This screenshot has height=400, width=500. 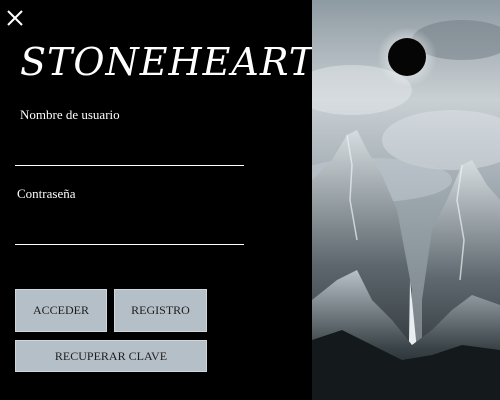 I want to click on password-label: Contraseña, so click(x=46, y=193).